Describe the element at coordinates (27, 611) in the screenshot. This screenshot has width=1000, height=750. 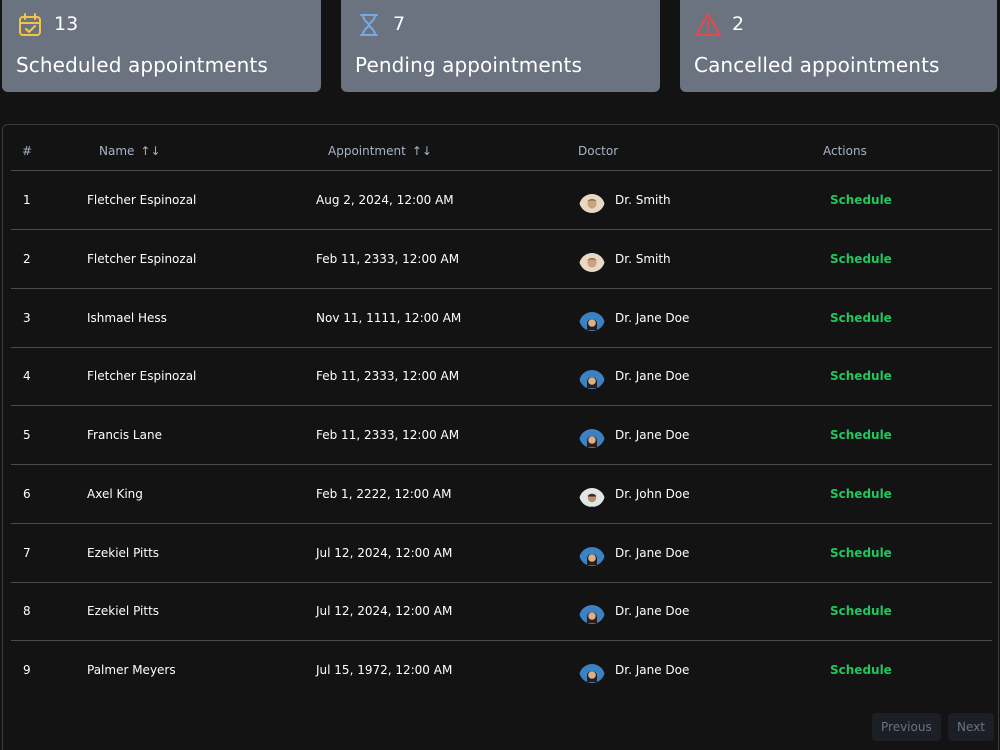
I see `row-number: 8` at that location.